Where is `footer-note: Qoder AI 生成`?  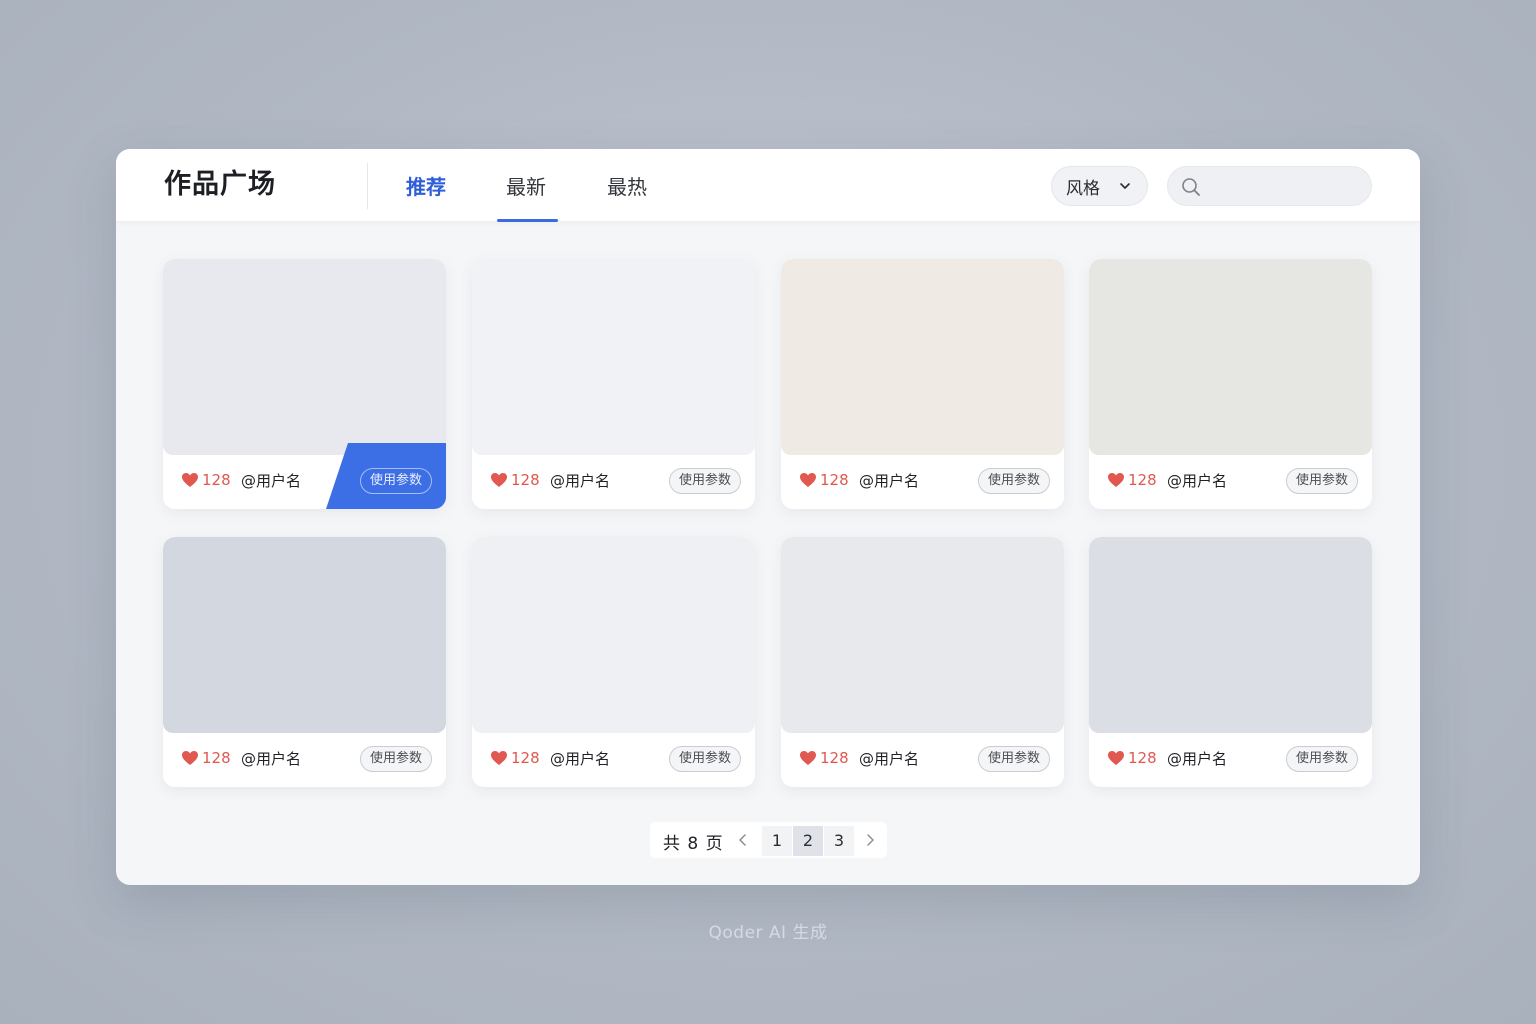 footer-note: Qoder AI 生成 is located at coordinates (768, 933).